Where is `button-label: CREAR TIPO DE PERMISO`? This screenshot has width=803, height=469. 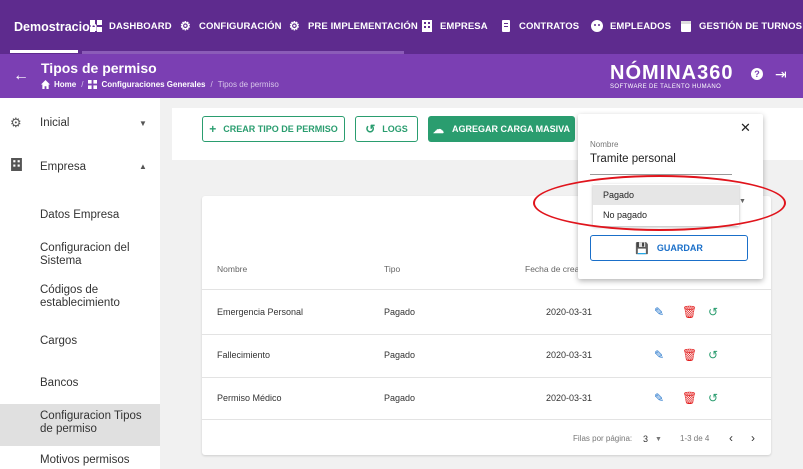
button-label: CREAR TIPO DE PERMISO is located at coordinates (280, 129).